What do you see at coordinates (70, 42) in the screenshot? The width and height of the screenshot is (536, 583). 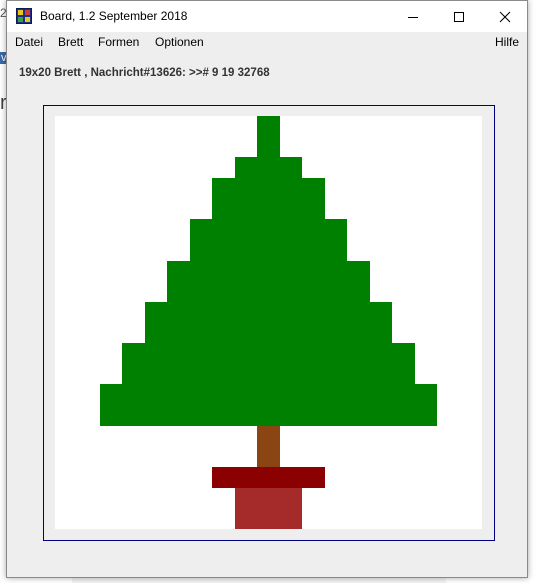 I see `menu-brett: Brett` at bounding box center [70, 42].